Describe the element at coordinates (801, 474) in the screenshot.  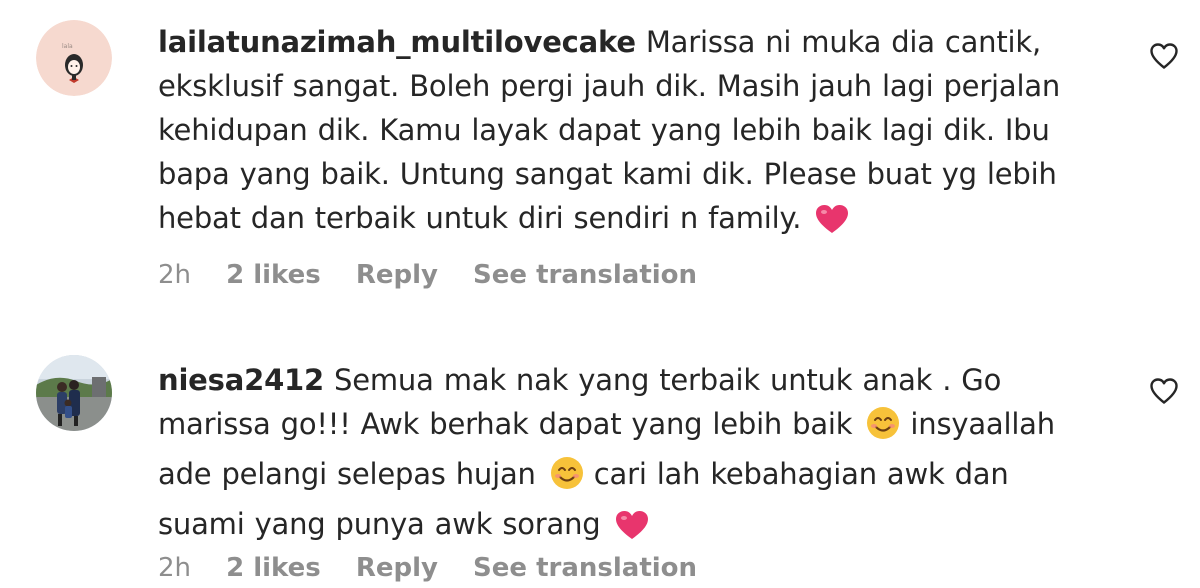
I see `comment-text-line: cari lah kebahagian awk dan` at that location.